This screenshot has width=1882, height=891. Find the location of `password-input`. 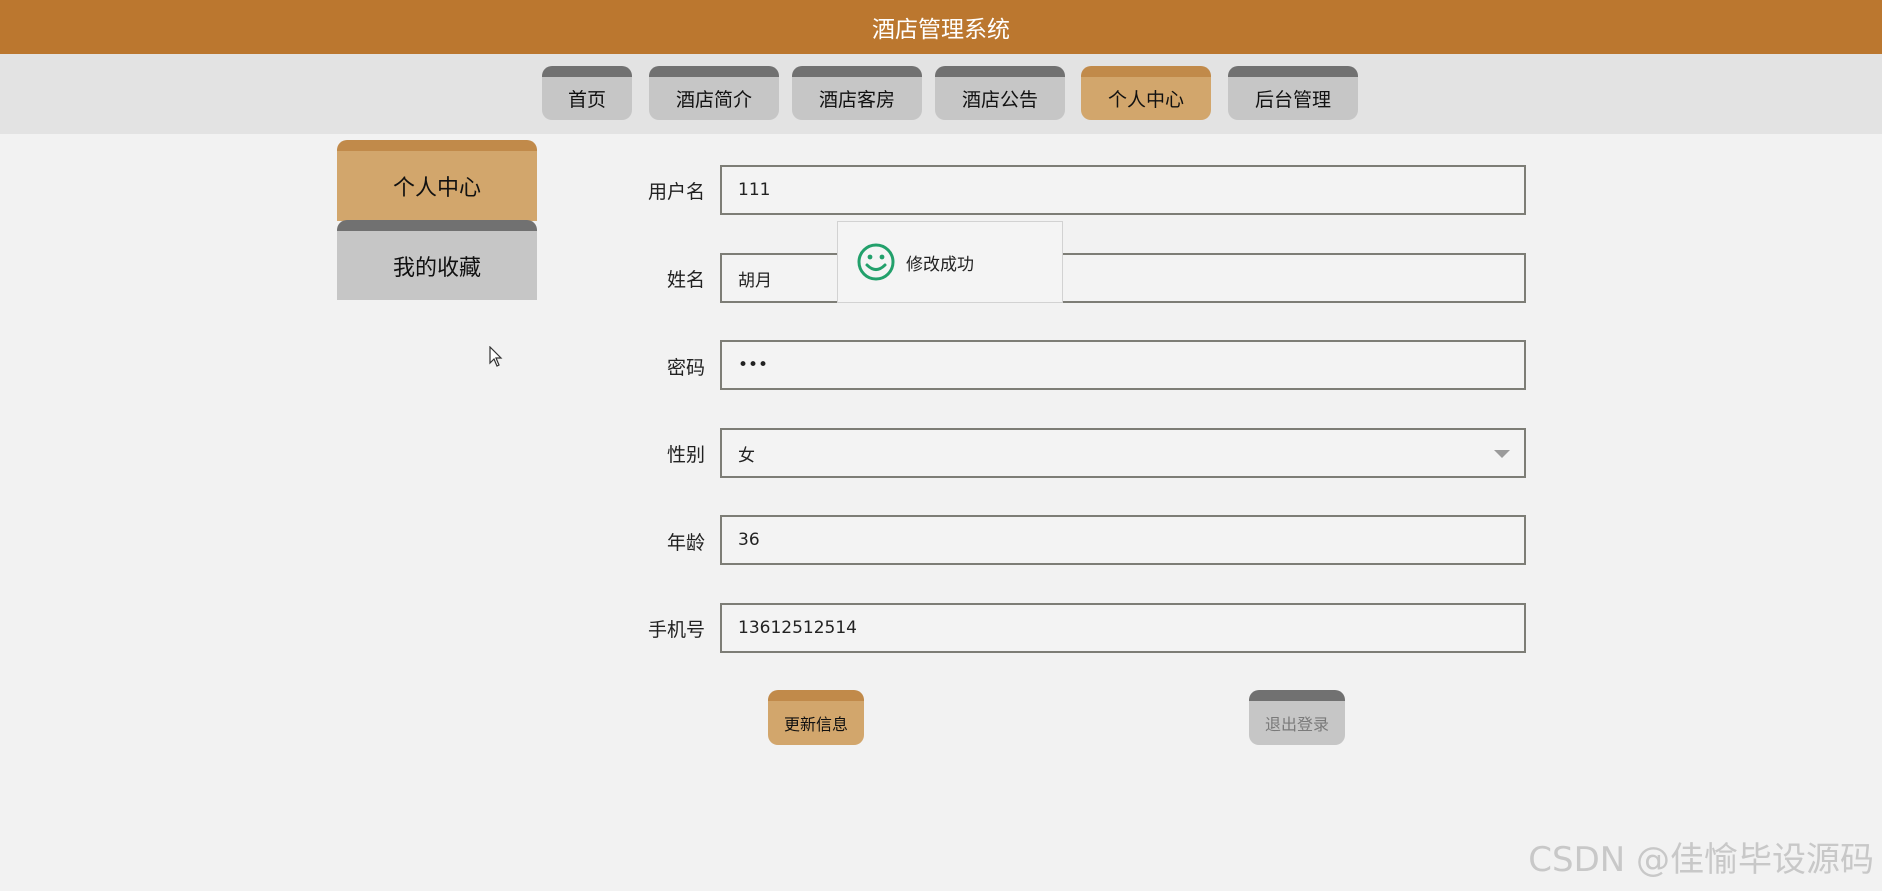

password-input is located at coordinates (1123, 365).